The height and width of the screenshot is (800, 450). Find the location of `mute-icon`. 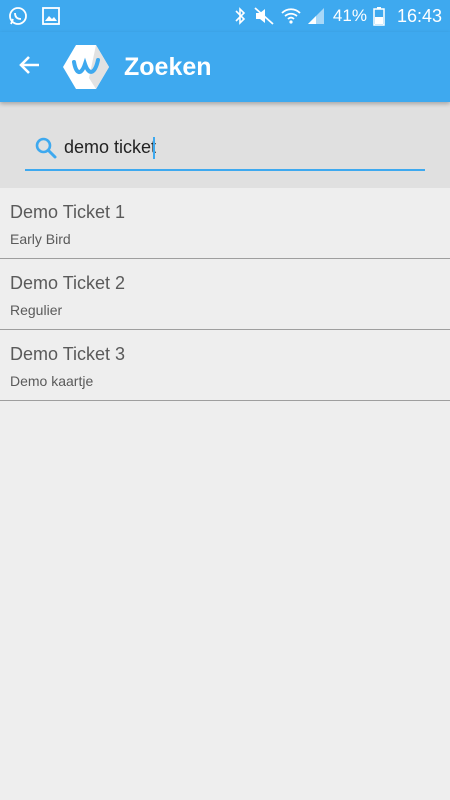

mute-icon is located at coordinates (264, 16).